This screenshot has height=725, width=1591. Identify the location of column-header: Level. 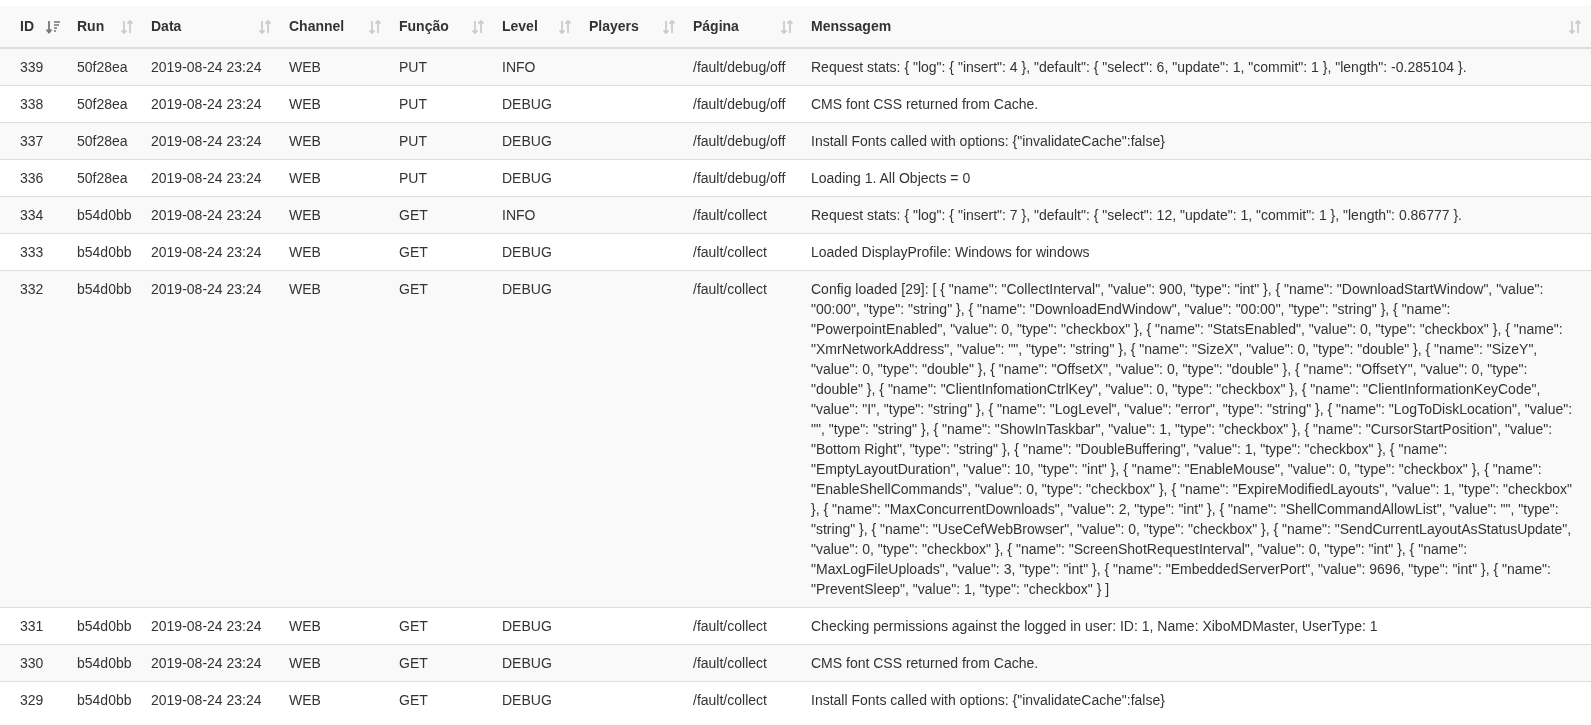
(520, 26).